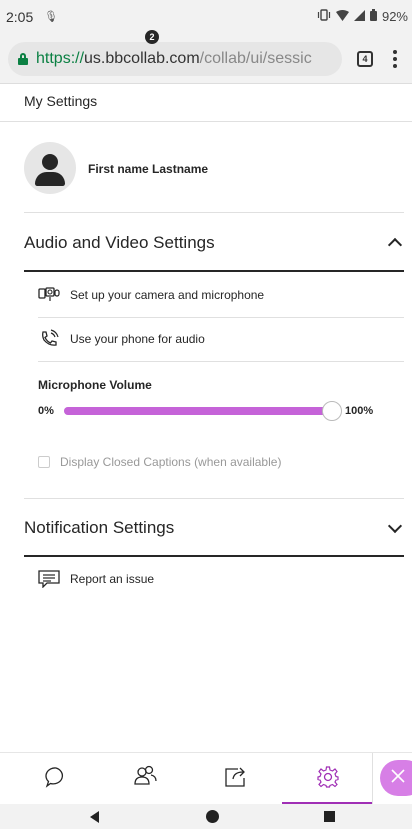 Image resolution: width=412 pixels, height=829 pixels. Describe the element at coordinates (373, 16) in the screenshot. I see `battery-icon` at that location.